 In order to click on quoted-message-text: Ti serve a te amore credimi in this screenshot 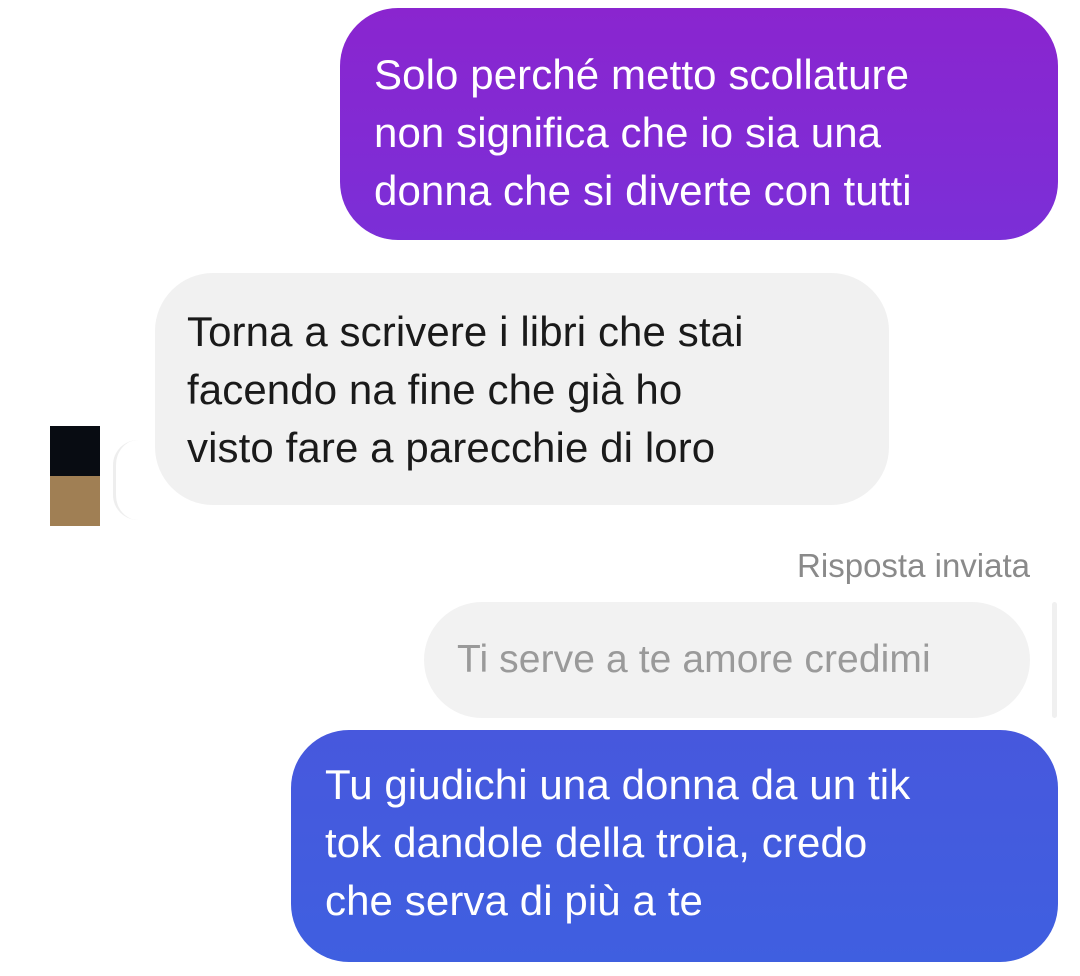, I will do `click(694, 659)`.